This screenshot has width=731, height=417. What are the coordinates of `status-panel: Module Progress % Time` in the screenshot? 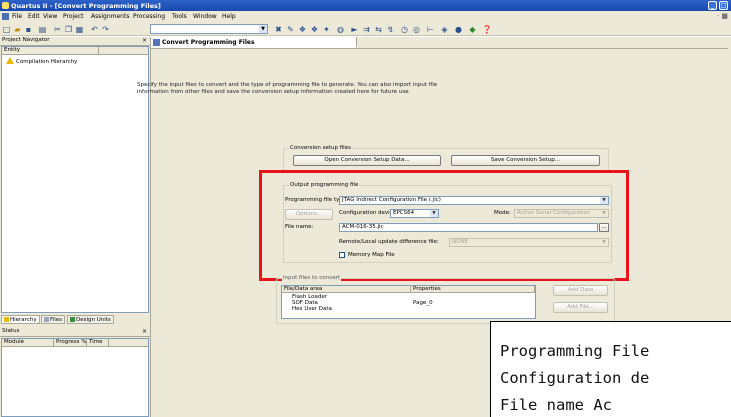 It's located at (75, 377).